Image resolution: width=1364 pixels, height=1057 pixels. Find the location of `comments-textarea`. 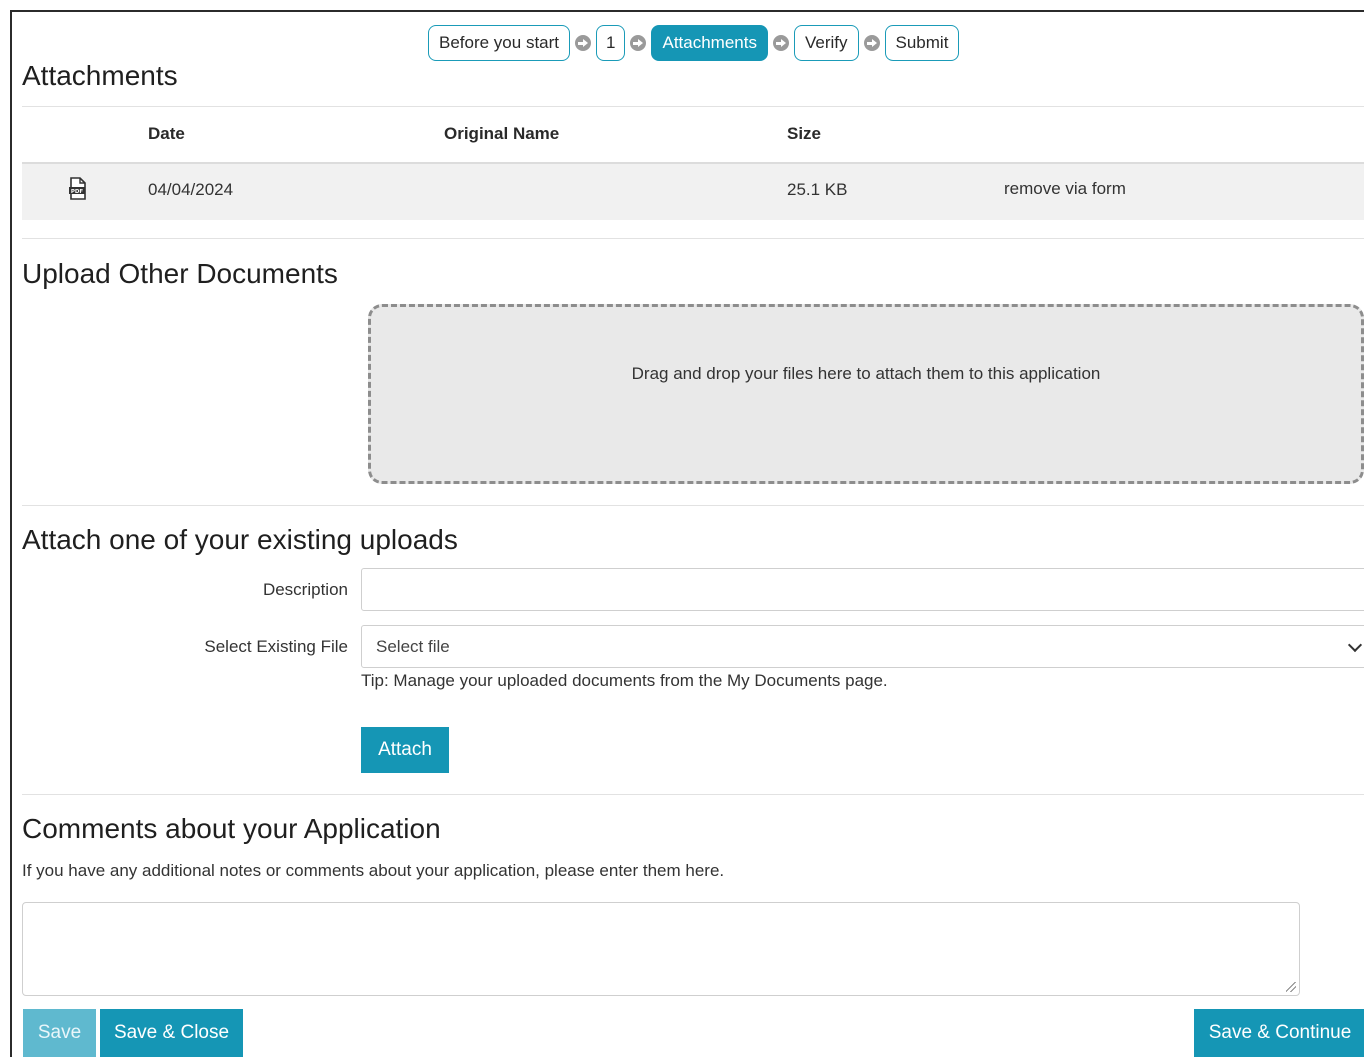

comments-textarea is located at coordinates (661, 949).